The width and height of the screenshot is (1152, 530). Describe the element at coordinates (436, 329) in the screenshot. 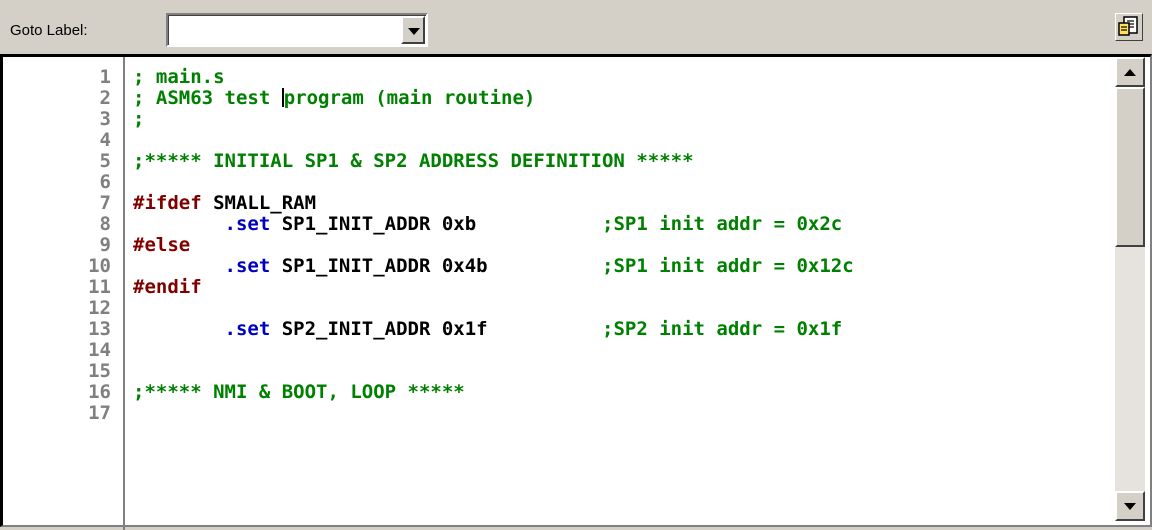

I see `code-token: SP2_INIT_ADDR 0x1f` at that location.